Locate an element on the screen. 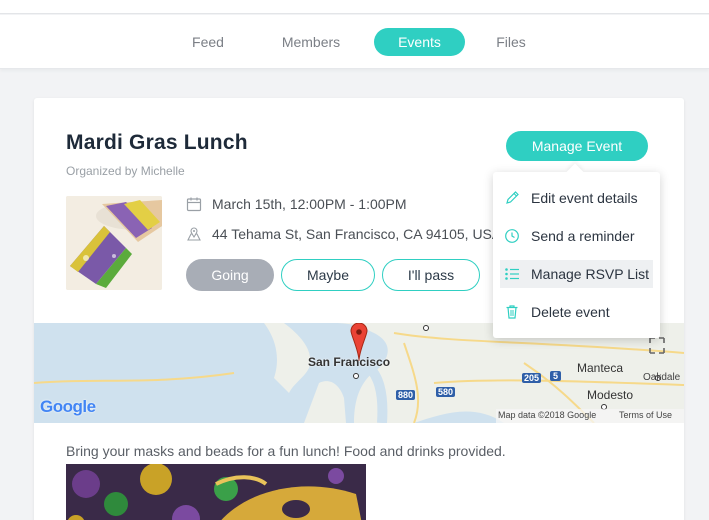  rsvp-pass-button: I'll pass is located at coordinates (431, 275).